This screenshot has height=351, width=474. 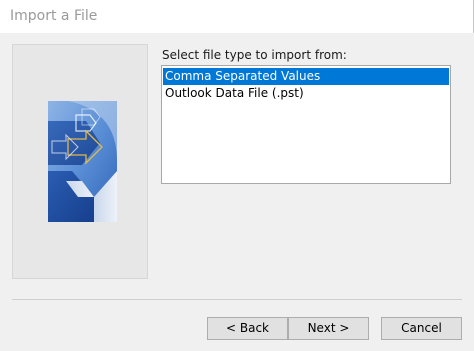 What do you see at coordinates (306, 93) in the screenshot?
I see `file-type-item-pst: Outlook Data File (.pst)` at bounding box center [306, 93].